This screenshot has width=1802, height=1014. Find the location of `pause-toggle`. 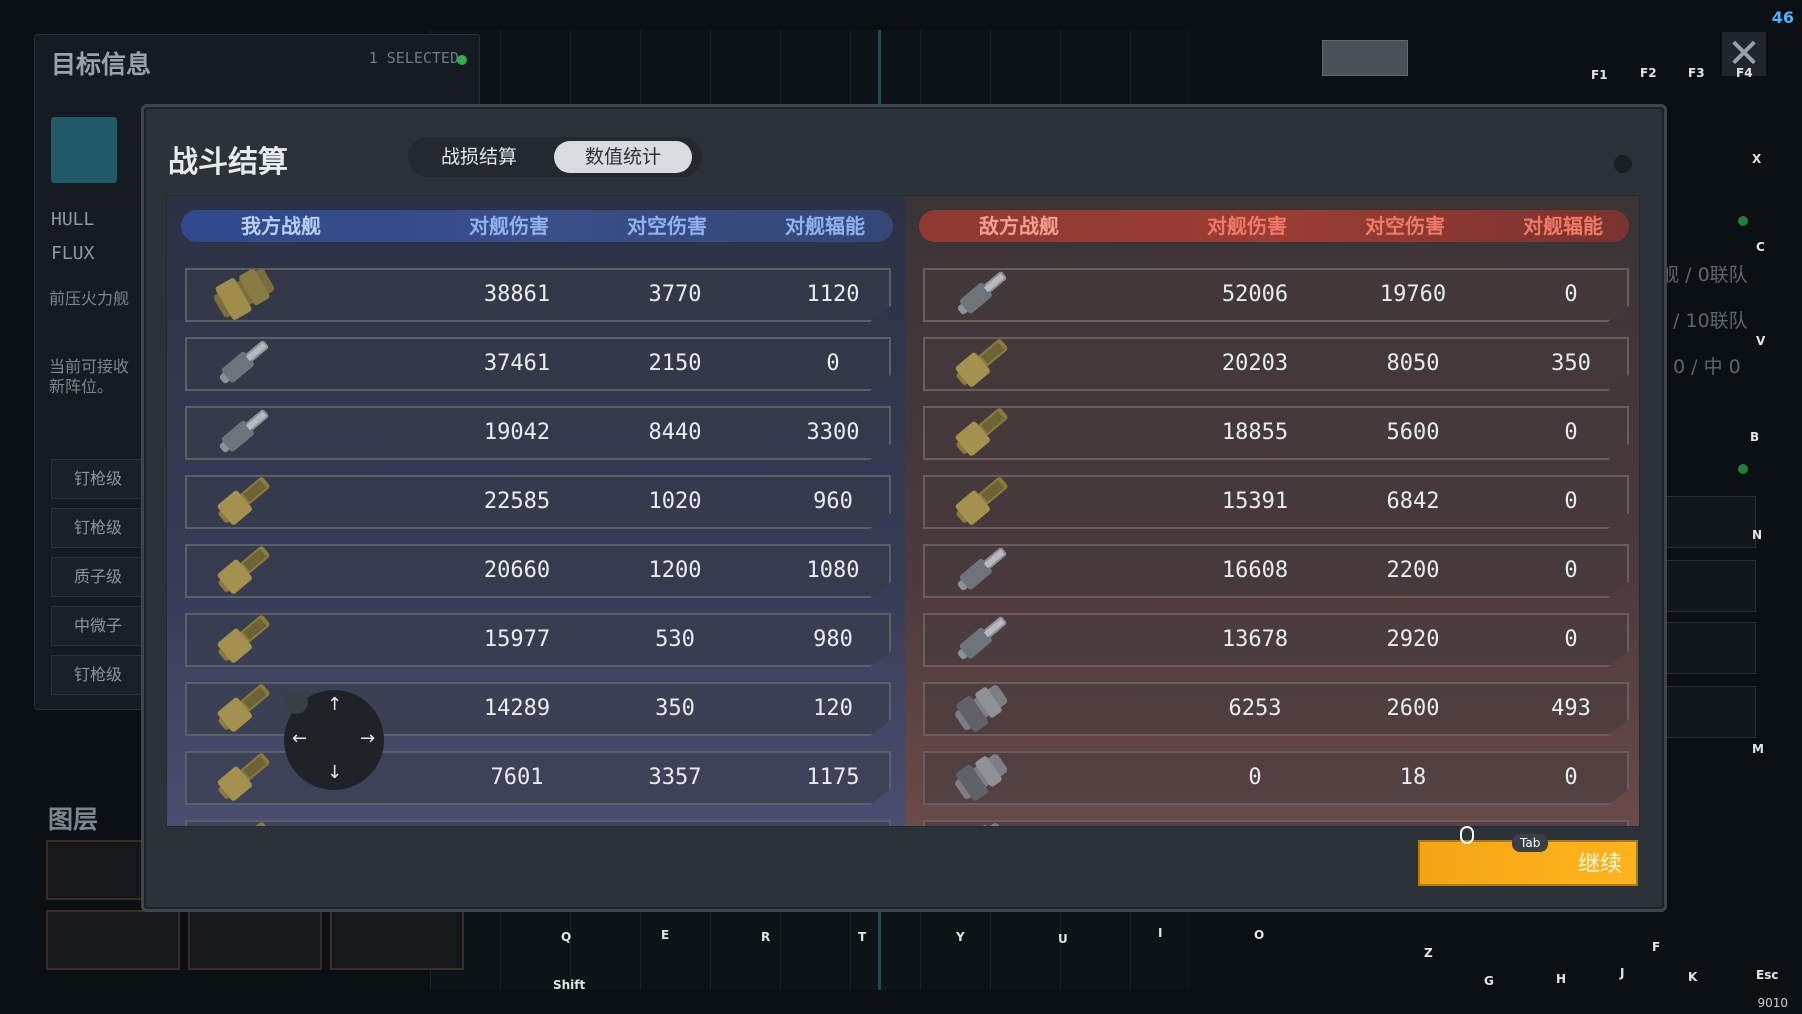

pause-toggle is located at coordinates (1365, 58).